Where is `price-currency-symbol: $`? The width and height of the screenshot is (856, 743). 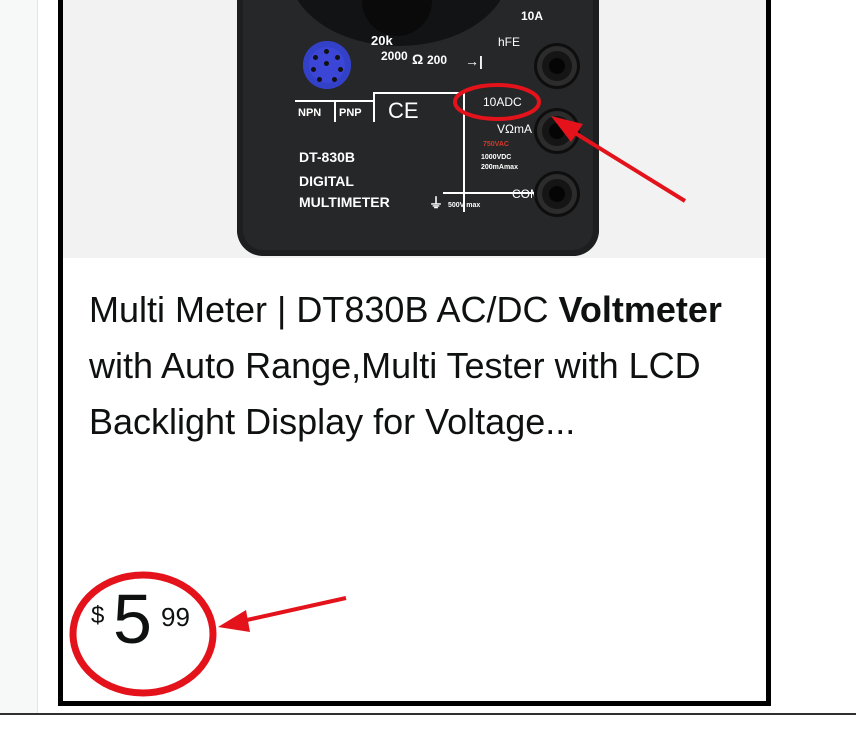
price-currency-symbol: $ is located at coordinates (98, 615).